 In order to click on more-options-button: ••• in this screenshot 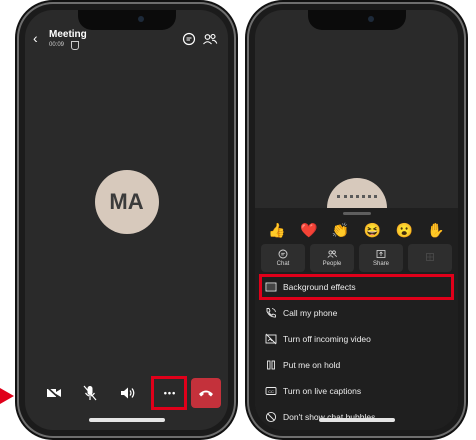, I will do `click(170, 393)`.